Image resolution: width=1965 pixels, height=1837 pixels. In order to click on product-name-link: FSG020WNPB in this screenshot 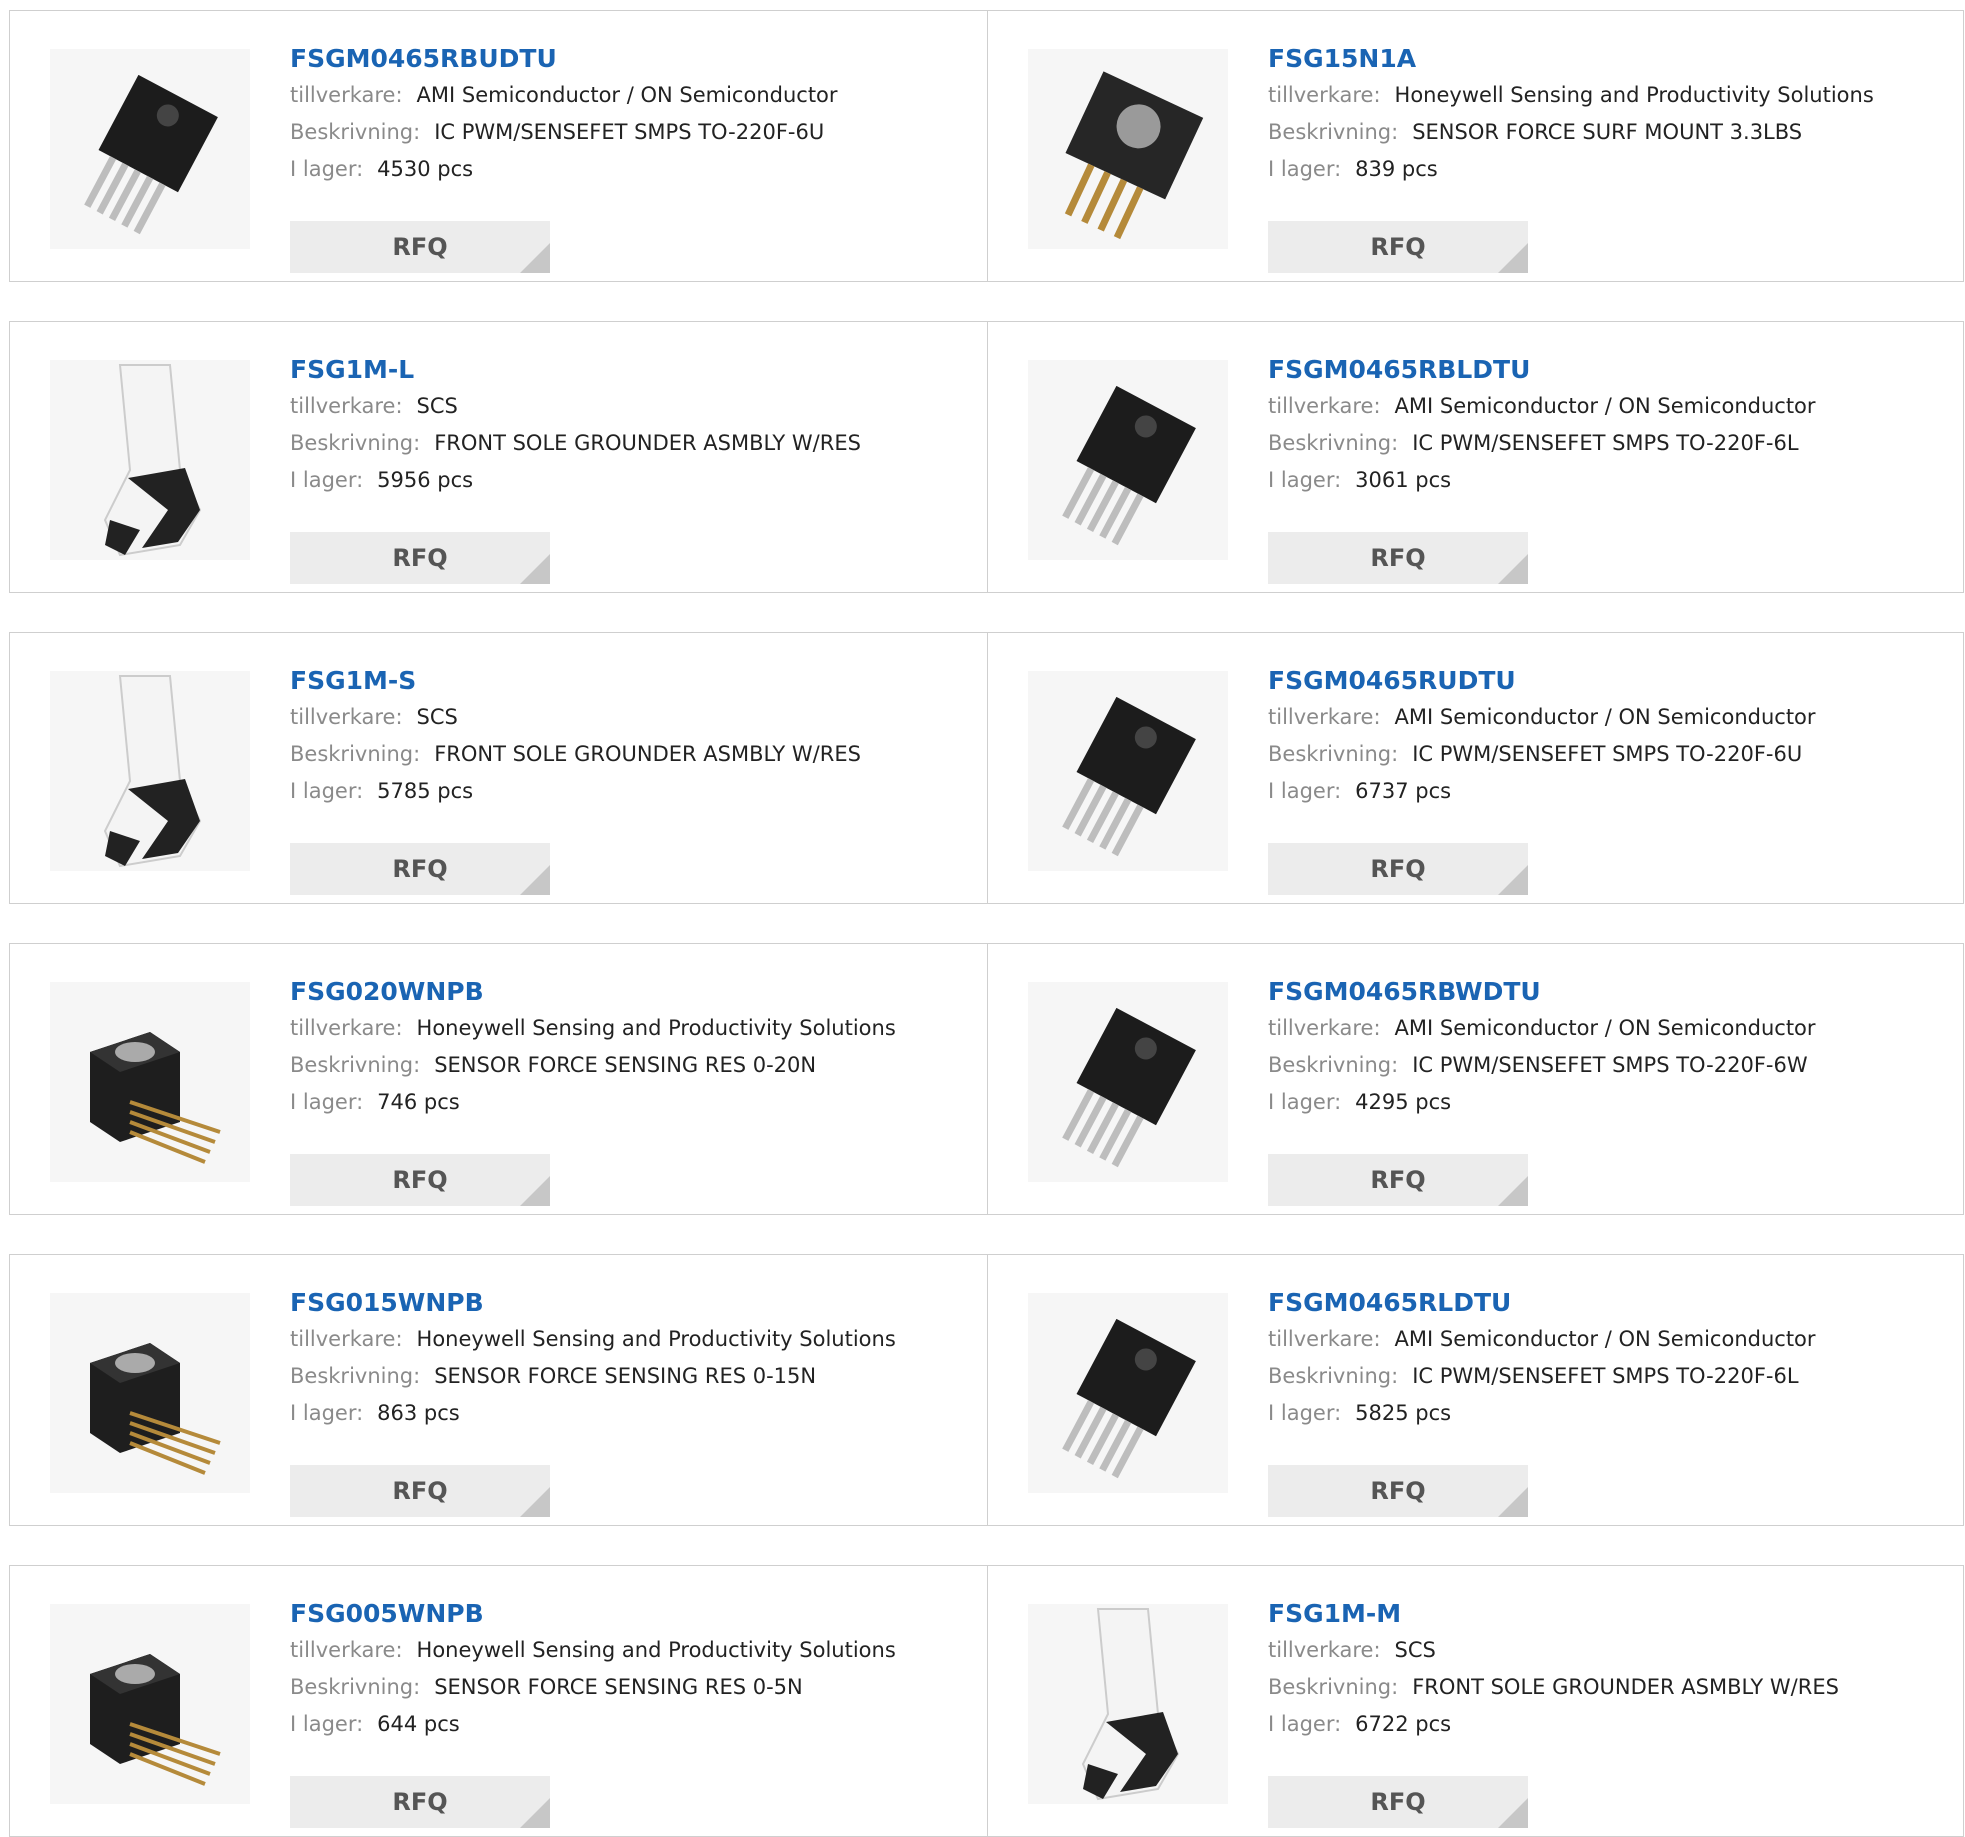, I will do `click(630, 992)`.